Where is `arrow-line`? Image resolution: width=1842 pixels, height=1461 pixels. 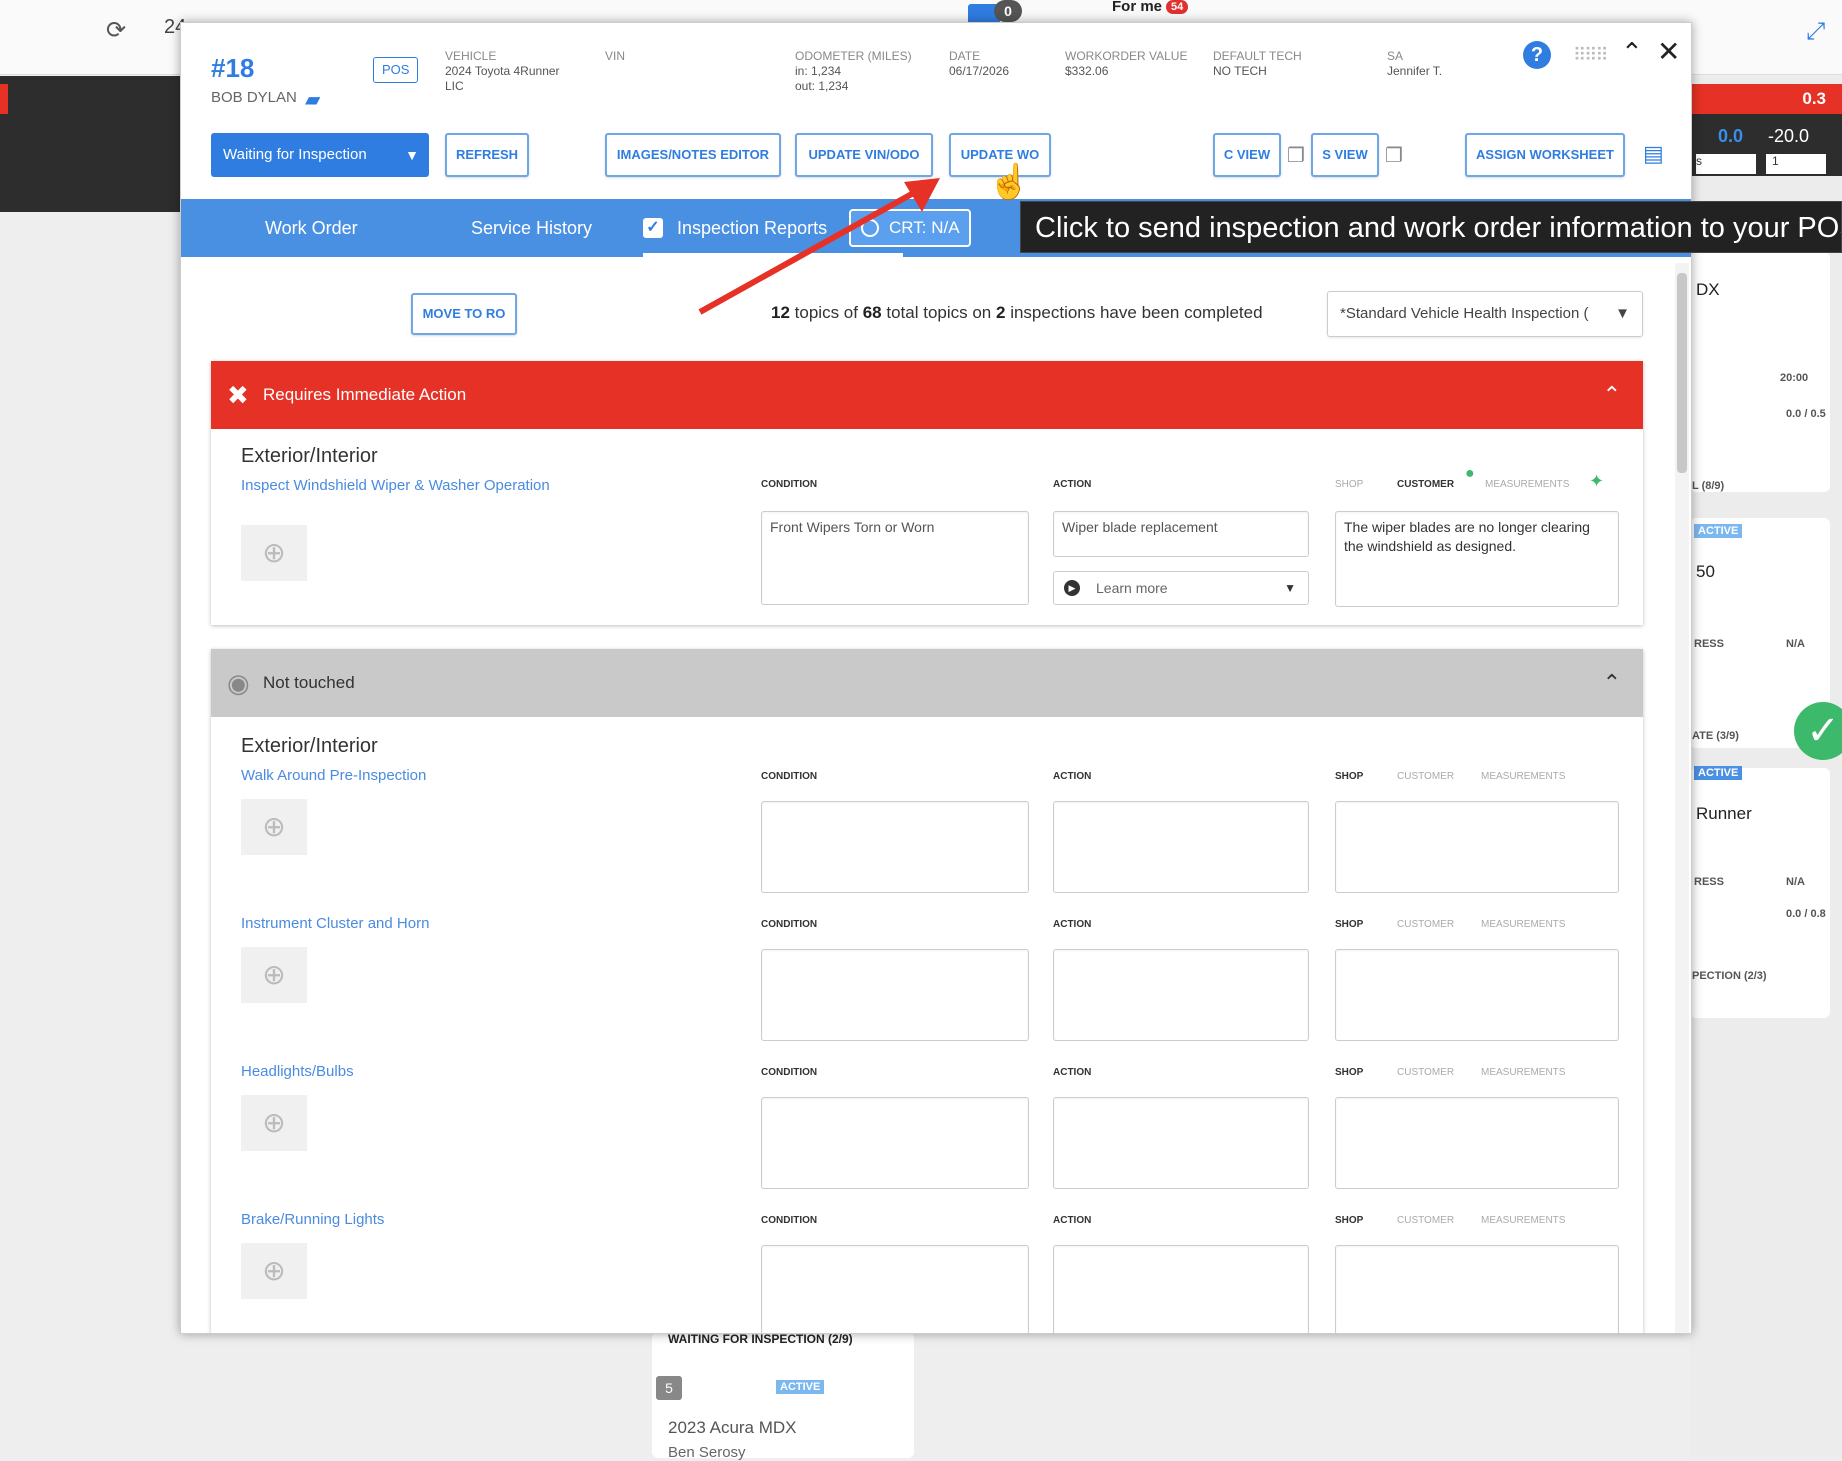
arrow-line is located at coordinates (813, 249).